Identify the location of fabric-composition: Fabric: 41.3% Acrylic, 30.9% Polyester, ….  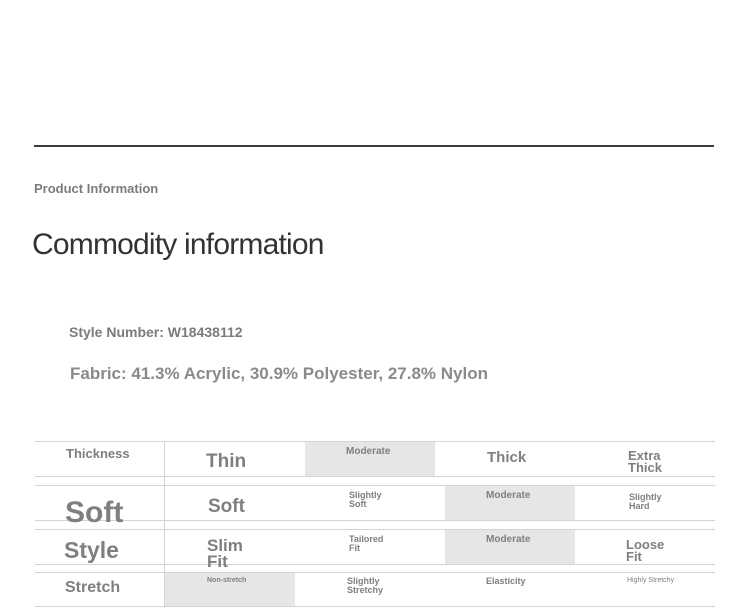
(279, 373).